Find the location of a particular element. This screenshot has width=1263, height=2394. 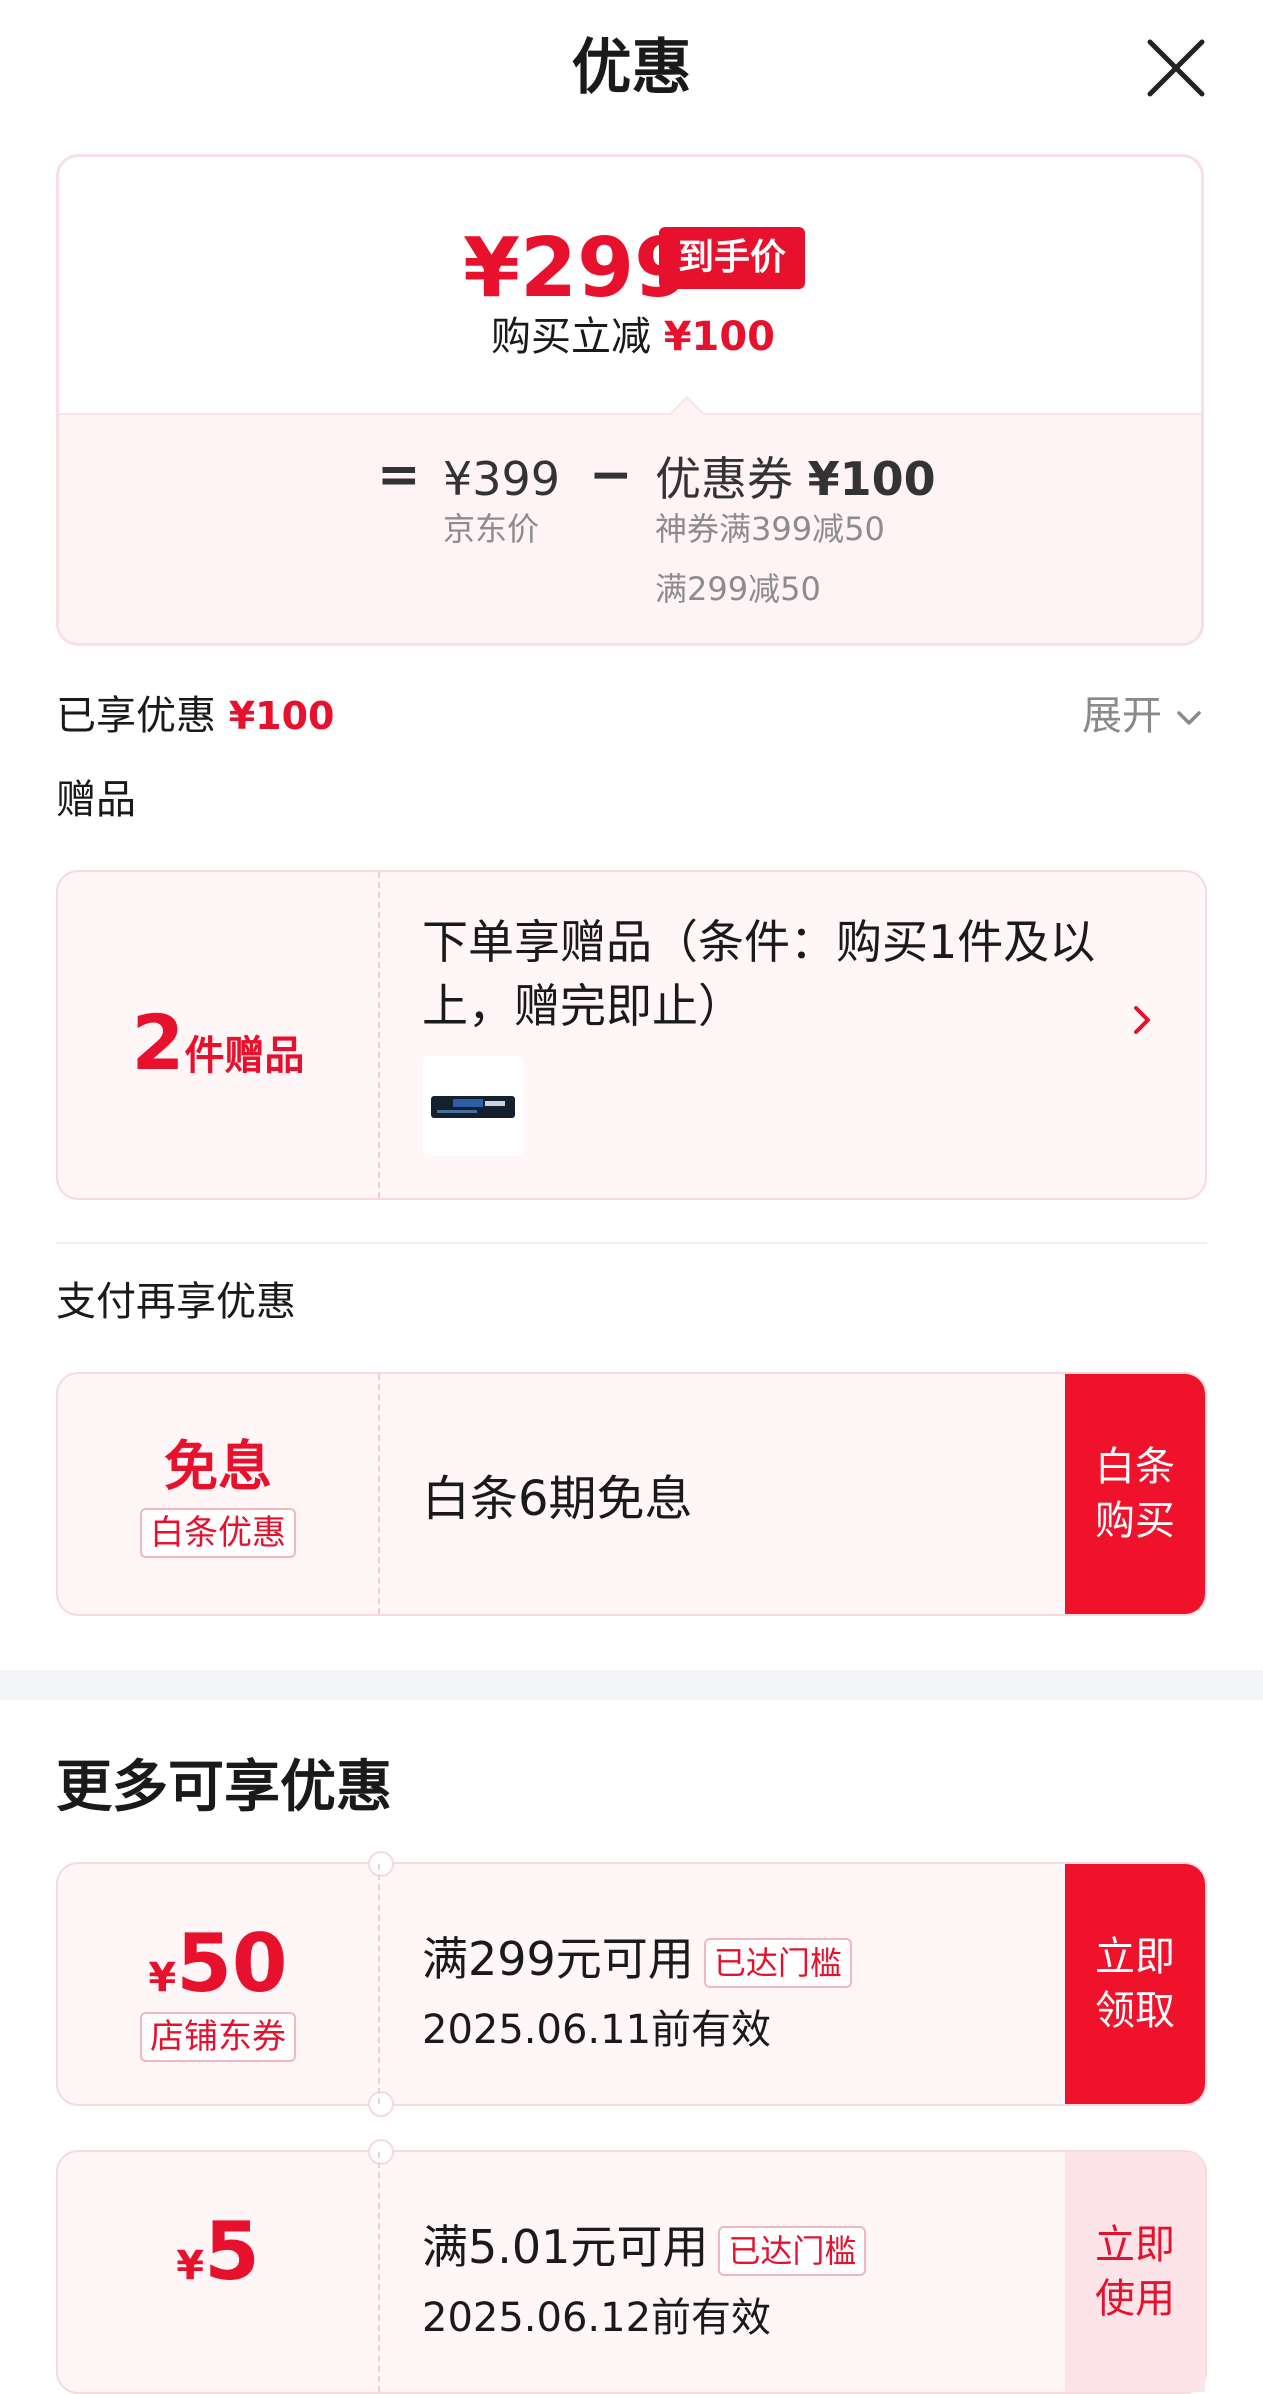

instant-discount-value: ¥100 is located at coordinates (719, 337).